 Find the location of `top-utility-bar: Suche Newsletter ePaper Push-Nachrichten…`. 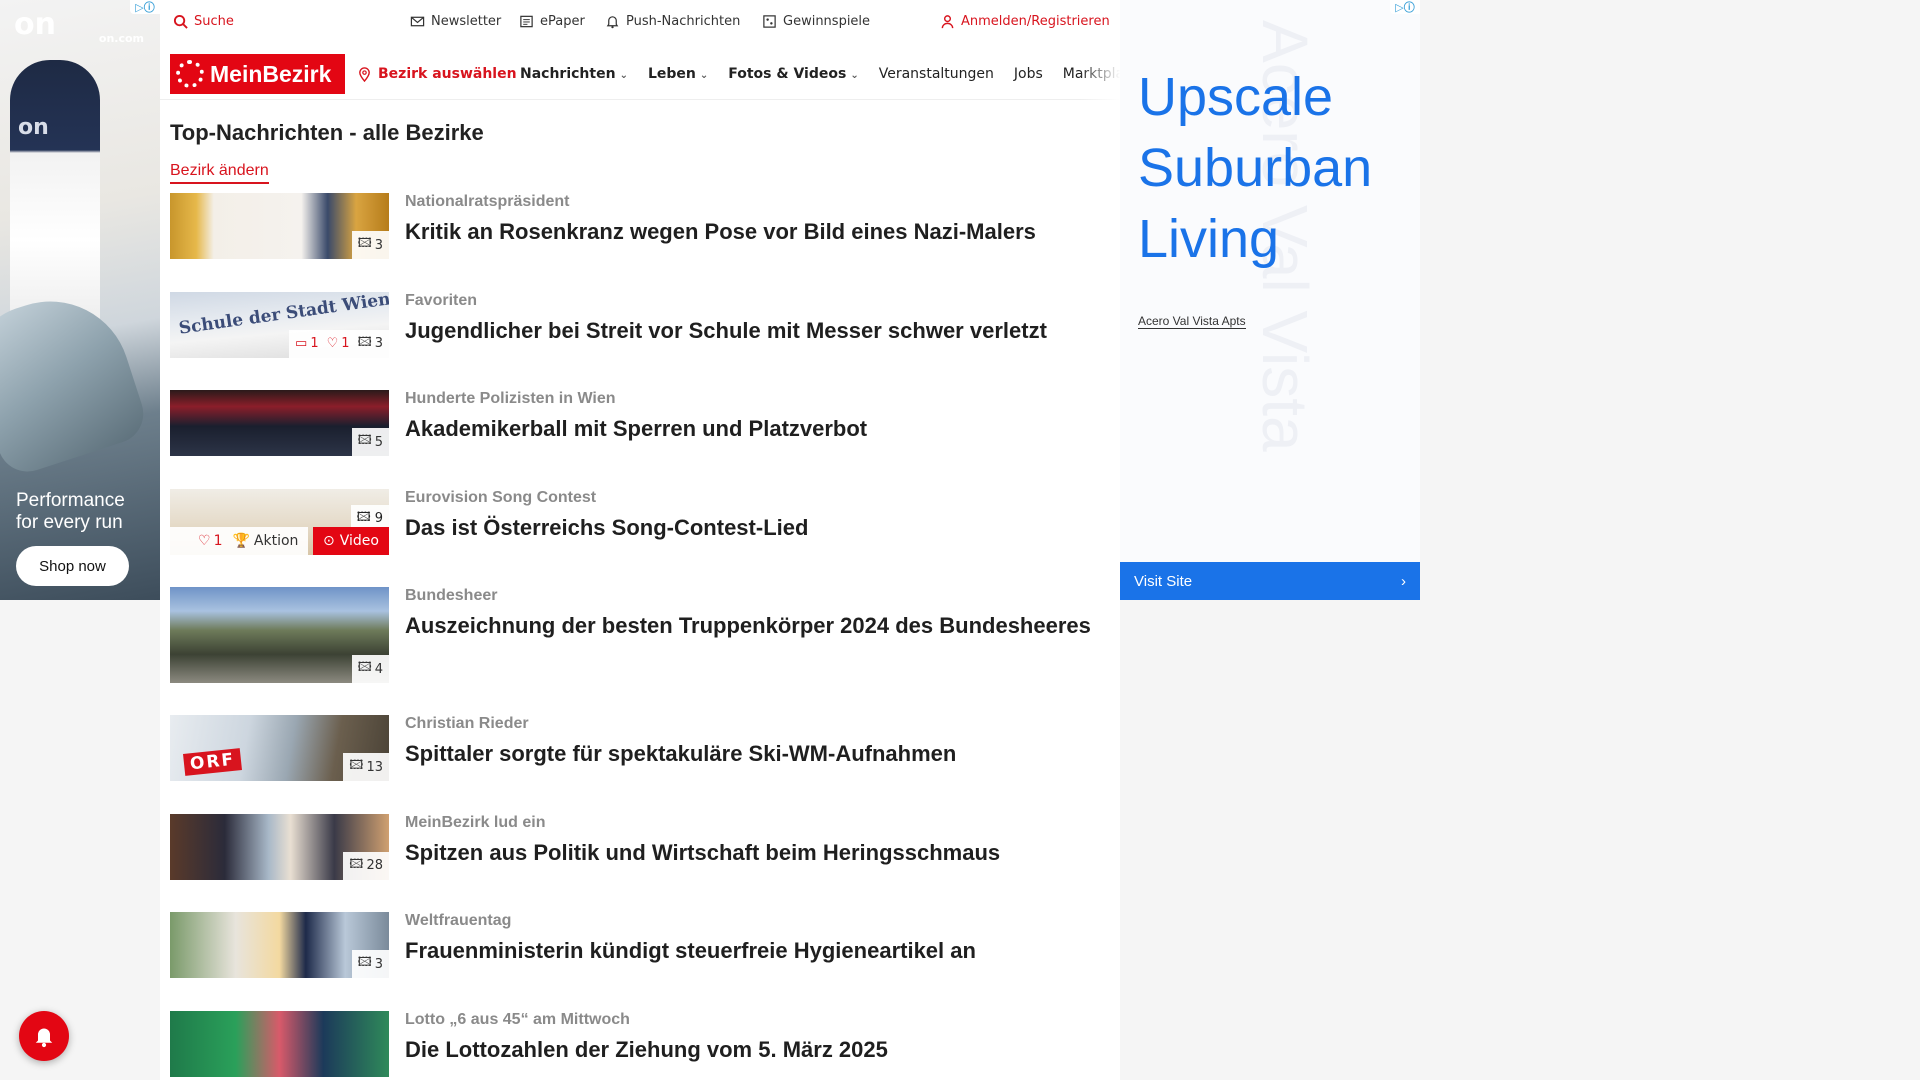

top-utility-bar: Suche Newsletter ePaper Push-Nachrichten… is located at coordinates (640, 23).